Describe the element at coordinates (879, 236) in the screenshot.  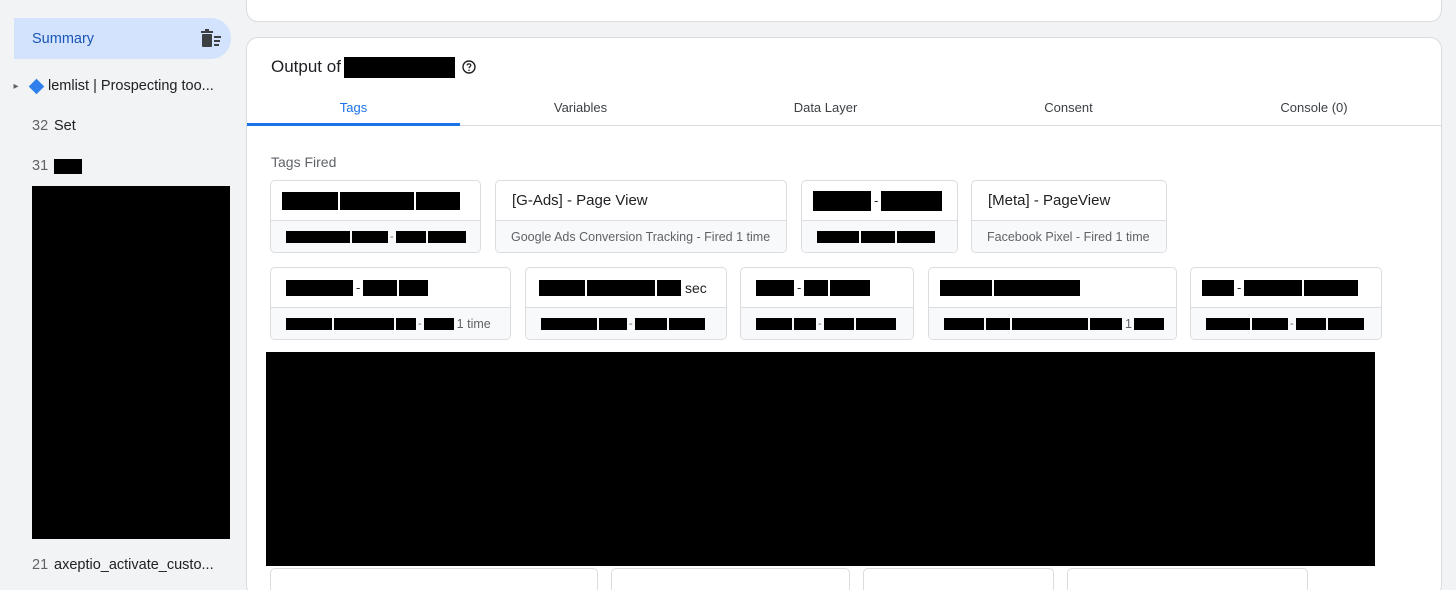
I see `tag-status` at that location.